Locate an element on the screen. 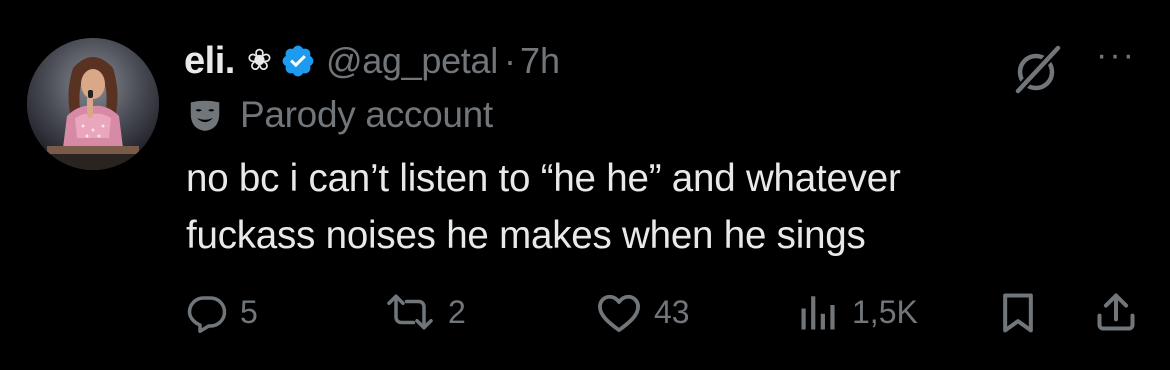  parody-badge: Parody account is located at coordinates (339, 115).